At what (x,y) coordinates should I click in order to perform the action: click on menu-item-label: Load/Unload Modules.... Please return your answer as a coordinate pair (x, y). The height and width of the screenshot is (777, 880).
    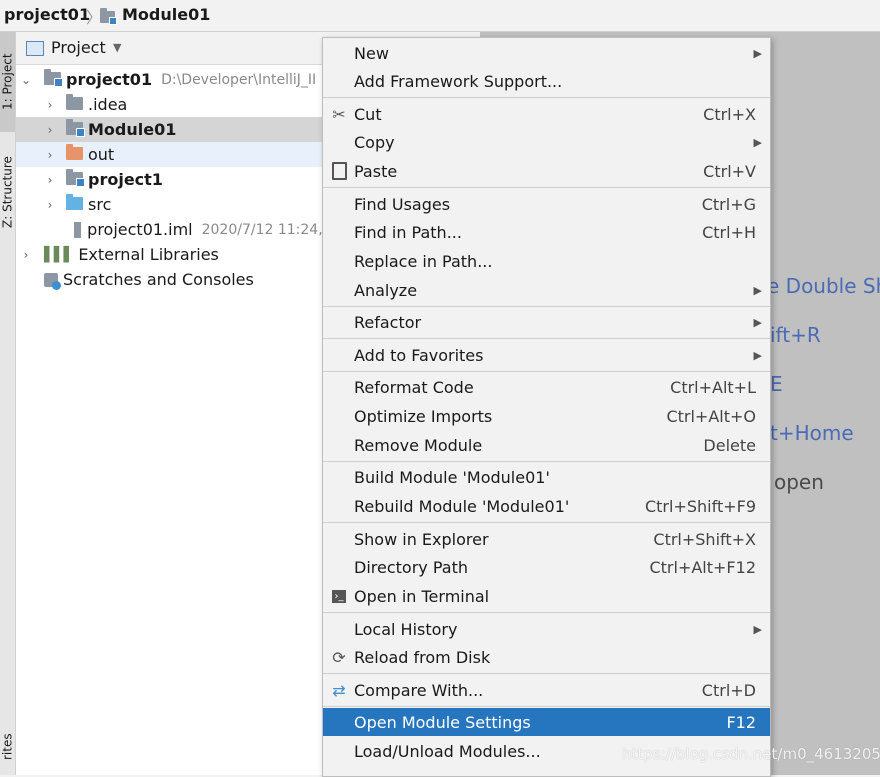
    Looking at the image, I should click on (447, 751).